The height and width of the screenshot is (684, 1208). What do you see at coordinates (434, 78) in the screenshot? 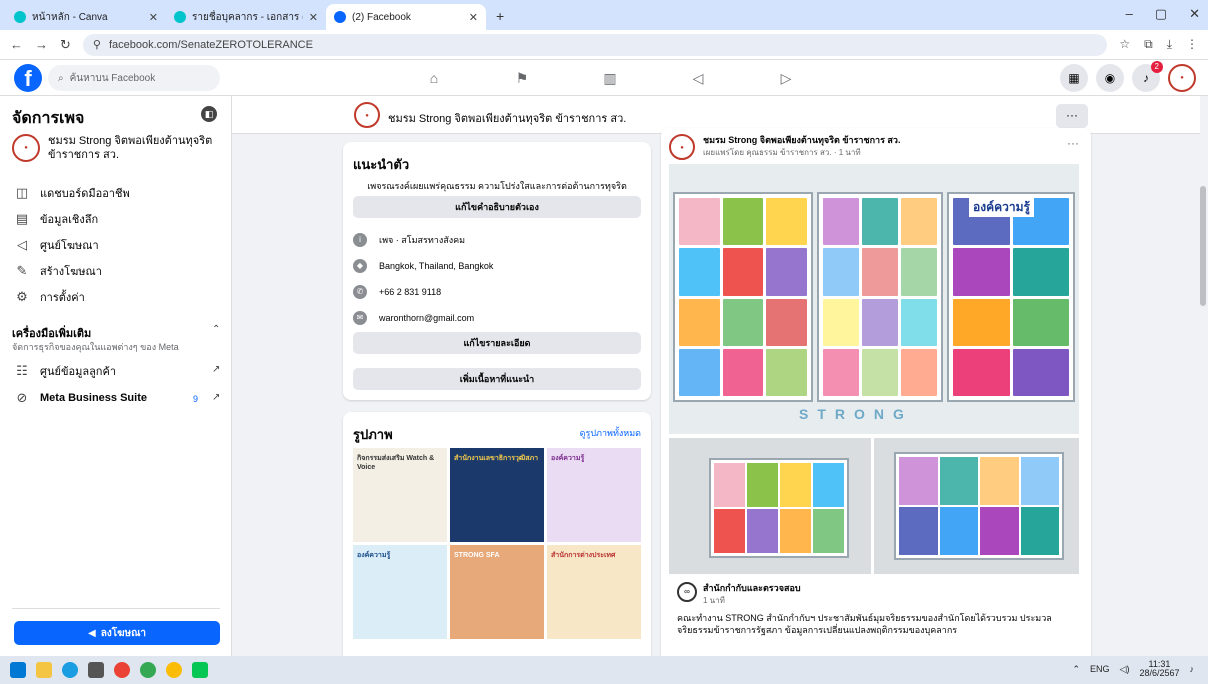
I see `home-icon: ⌂` at bounding box center [434, 78].